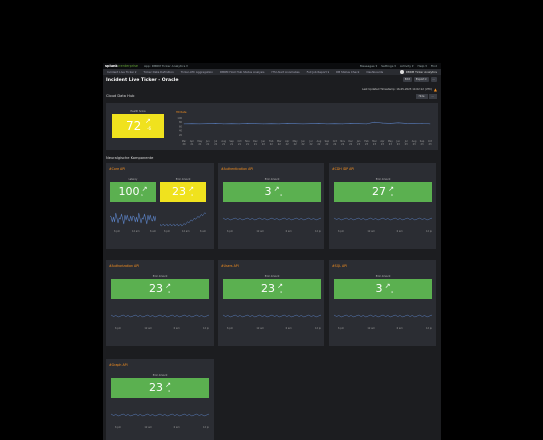 This screenshot has width=543, height=440. What do you see at coordinates (407, 66) in the screenshot?
I see `activity-menu: Activity ▾` at bounding box center [407, 66].